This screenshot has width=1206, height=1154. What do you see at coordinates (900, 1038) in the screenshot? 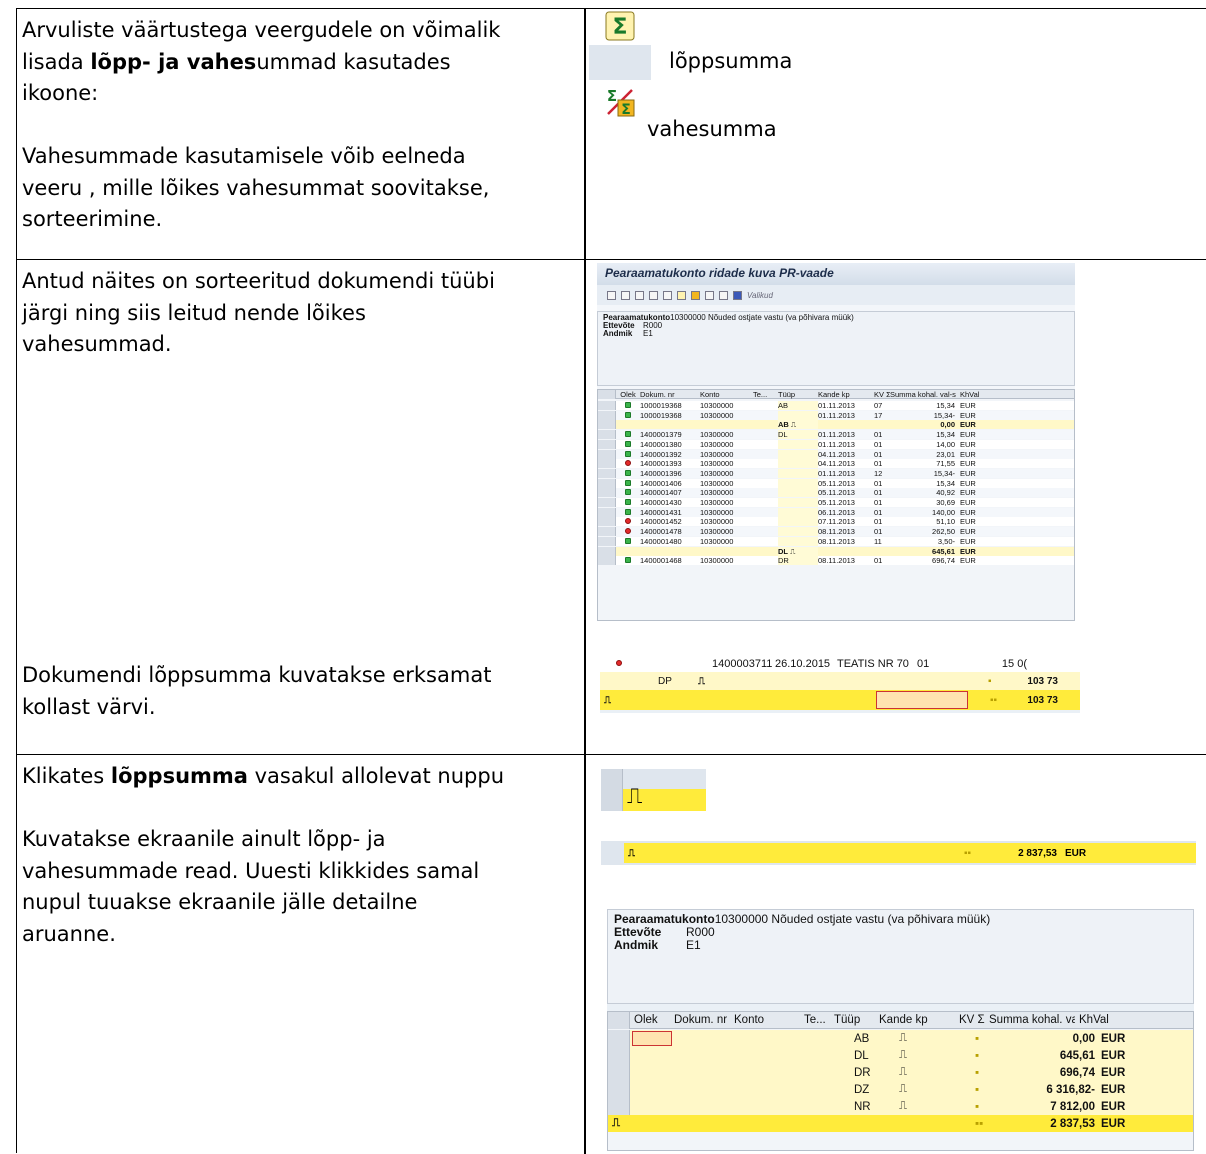
I see `subtotal-row: AB ⎍ ▪ 0,00 EUR` at bounding box center [900, 1038].